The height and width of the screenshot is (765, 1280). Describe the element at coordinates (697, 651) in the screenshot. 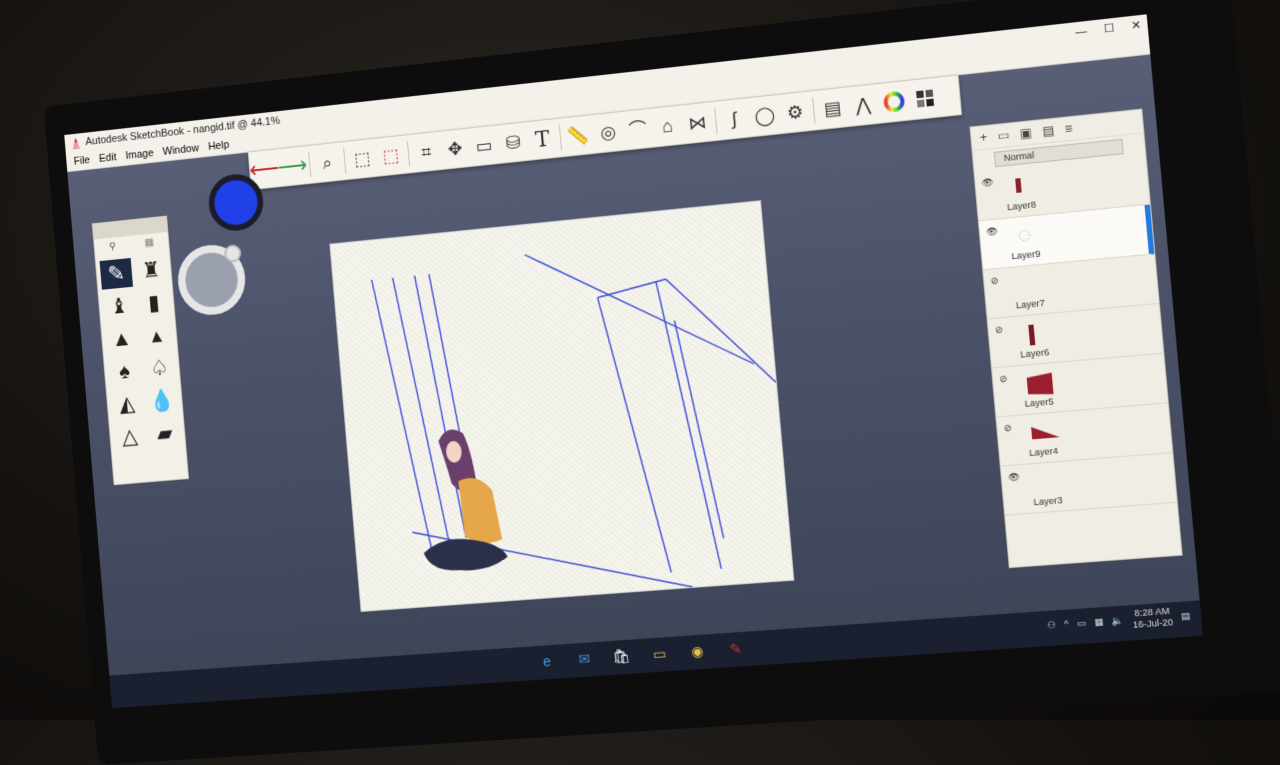

I see `chrome-icon: ◉` at that location.